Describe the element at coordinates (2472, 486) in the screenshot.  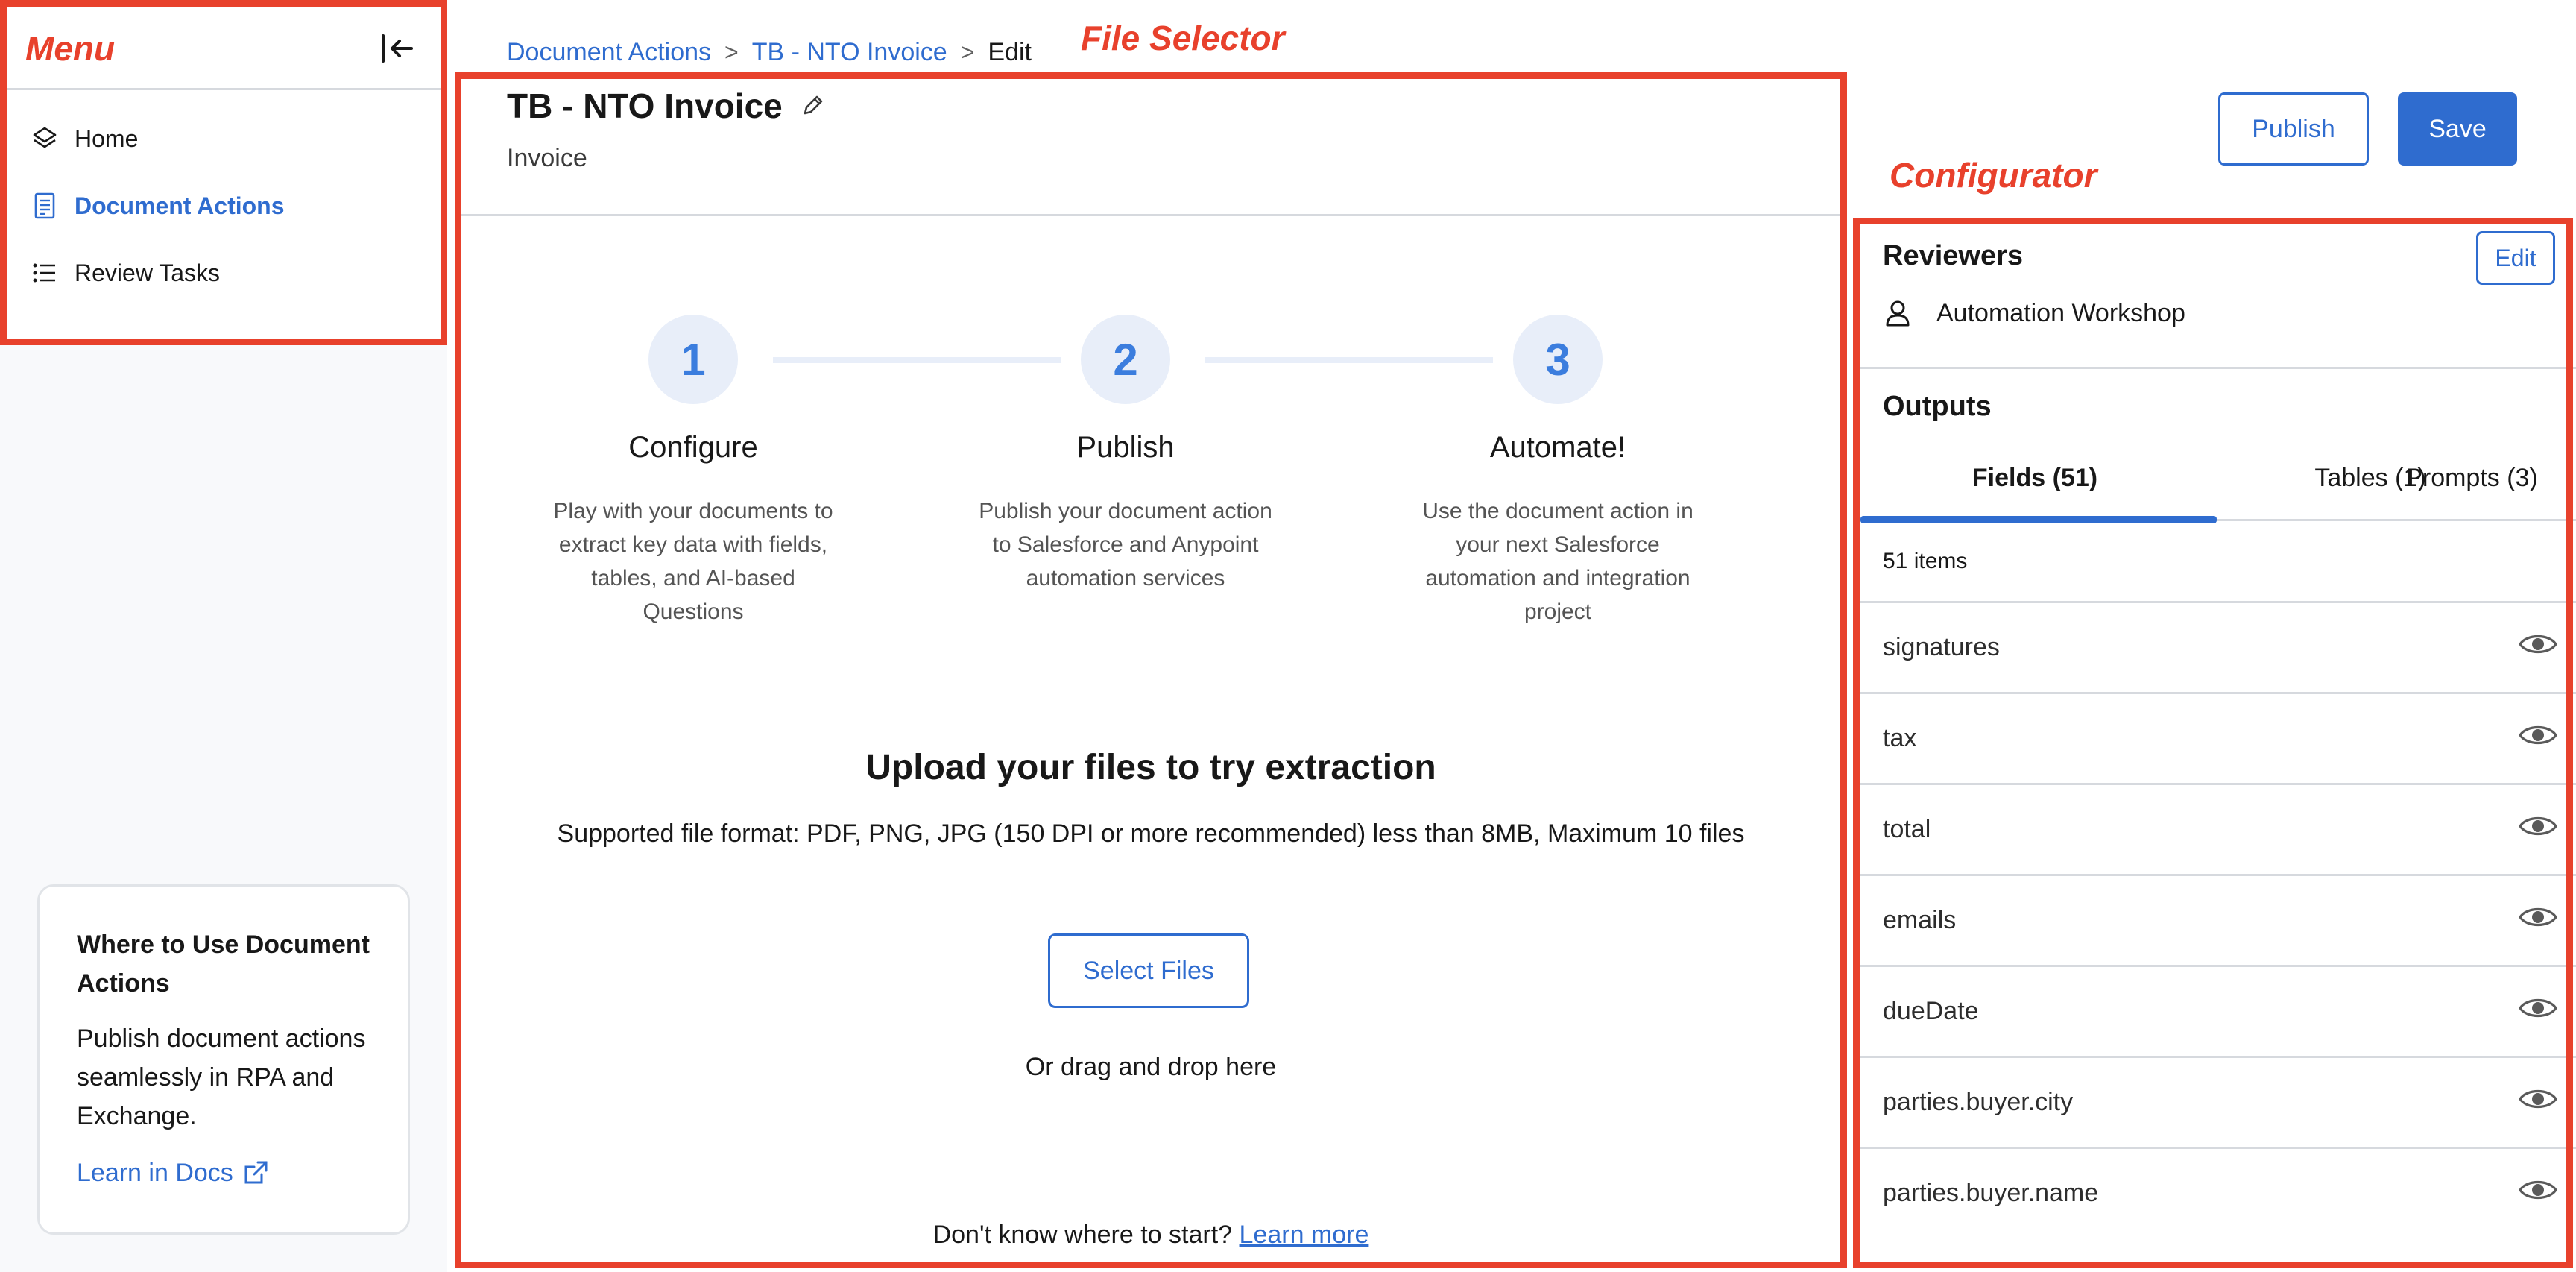
I see `tab-prompts: Prompts (3)` at that location.